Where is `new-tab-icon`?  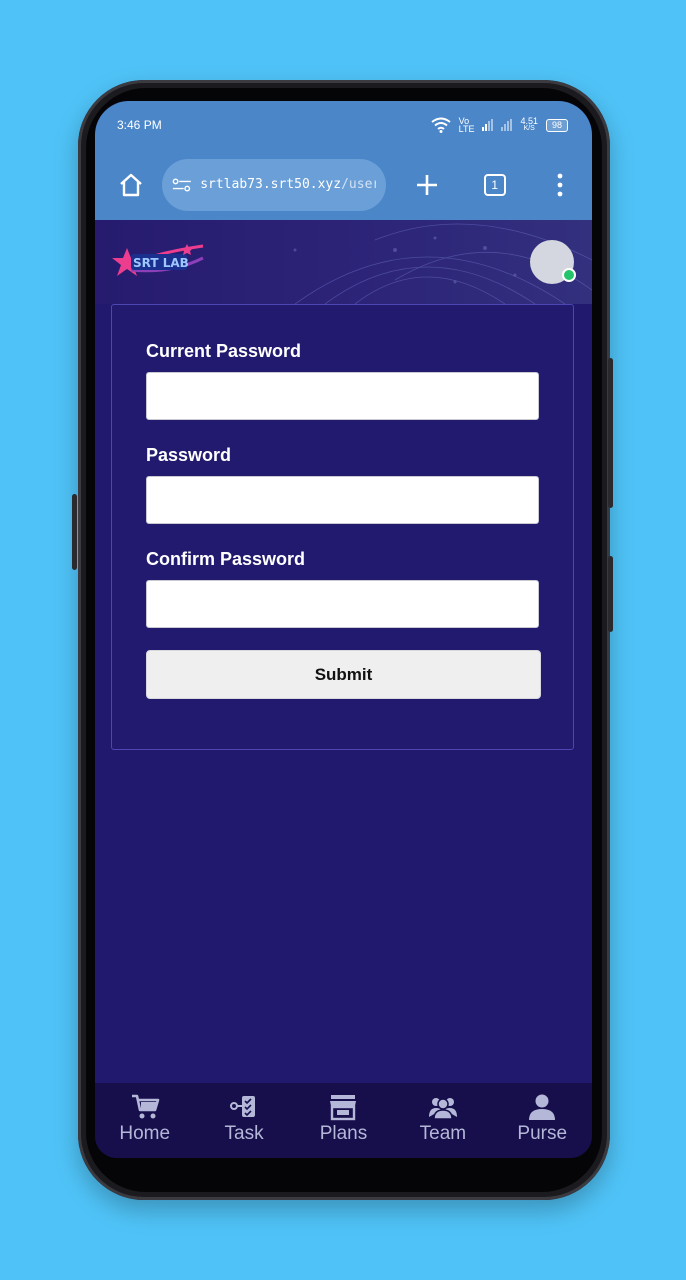 new-tab-icon is located at coordinates (427, 185).